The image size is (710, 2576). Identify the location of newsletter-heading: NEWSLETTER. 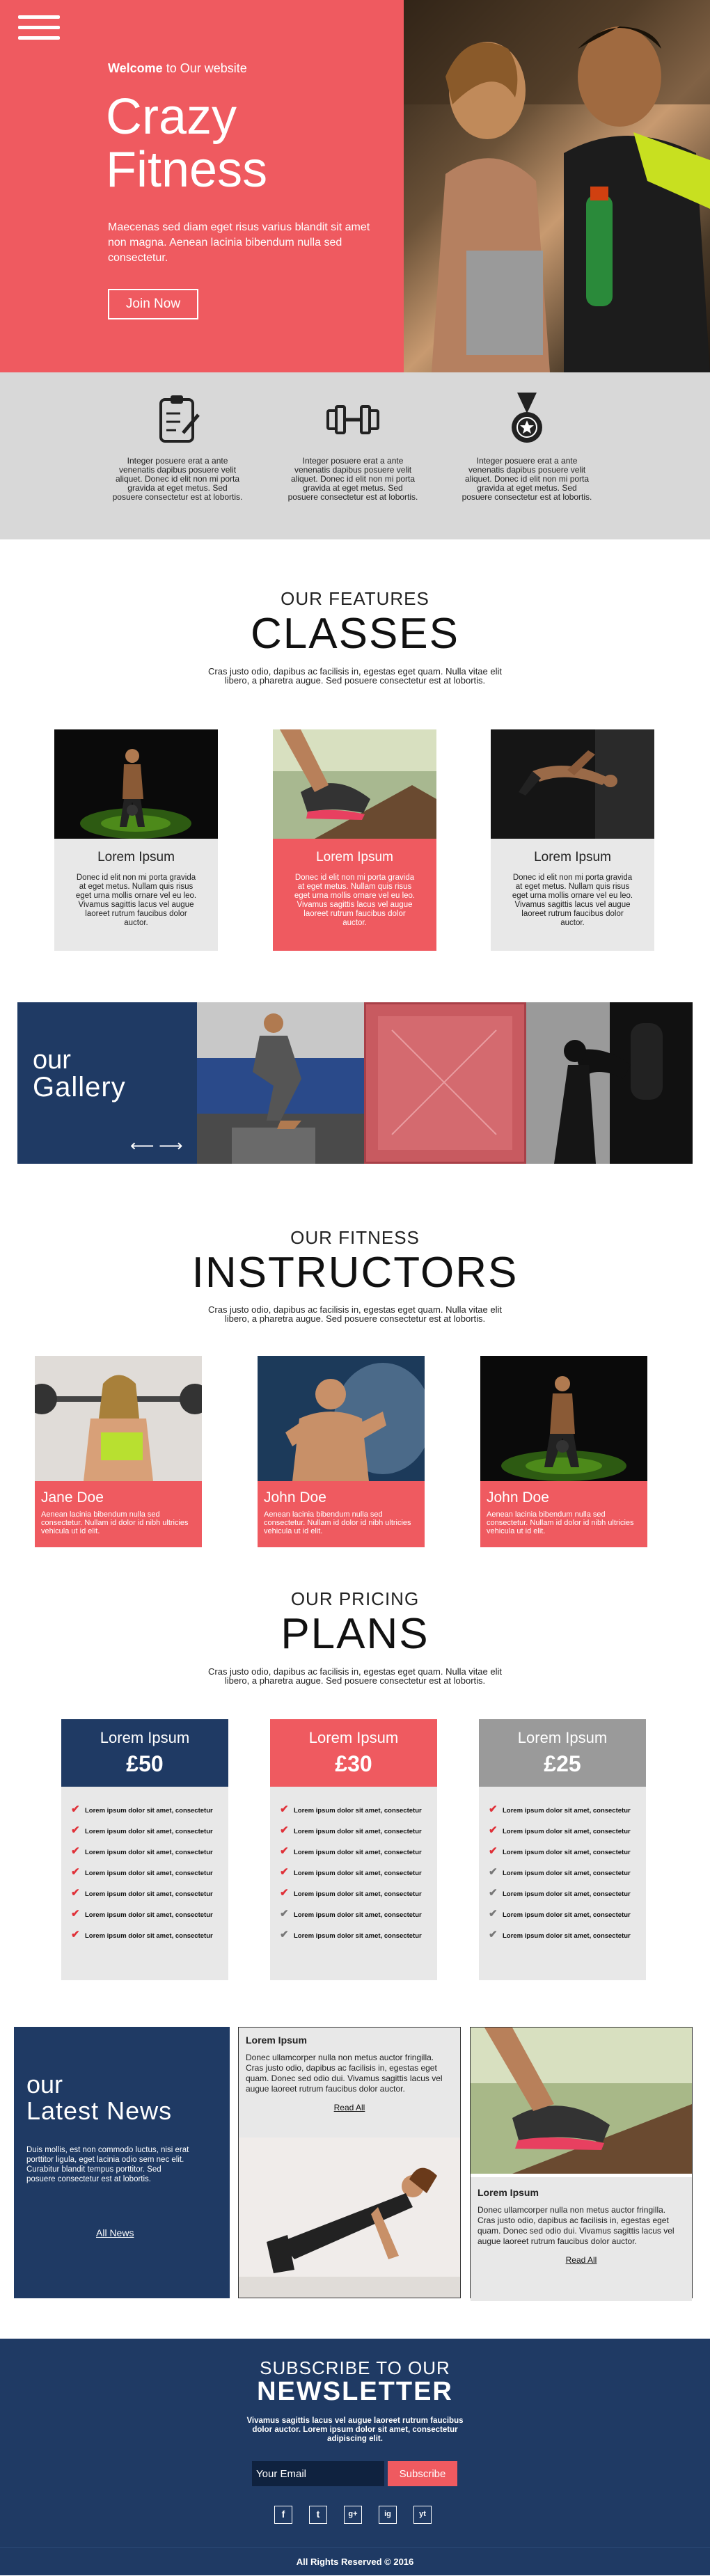
(355, 2391).